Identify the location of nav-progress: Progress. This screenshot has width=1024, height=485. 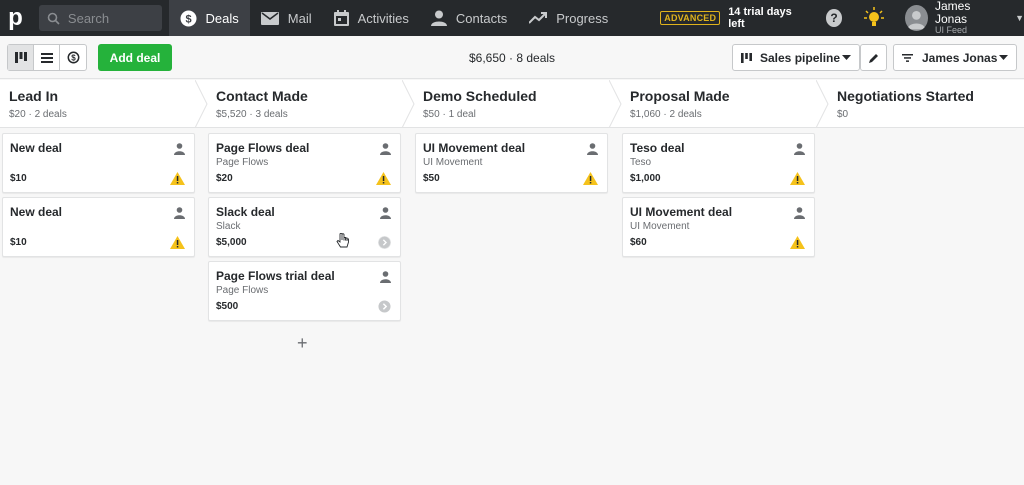
(568, 18).